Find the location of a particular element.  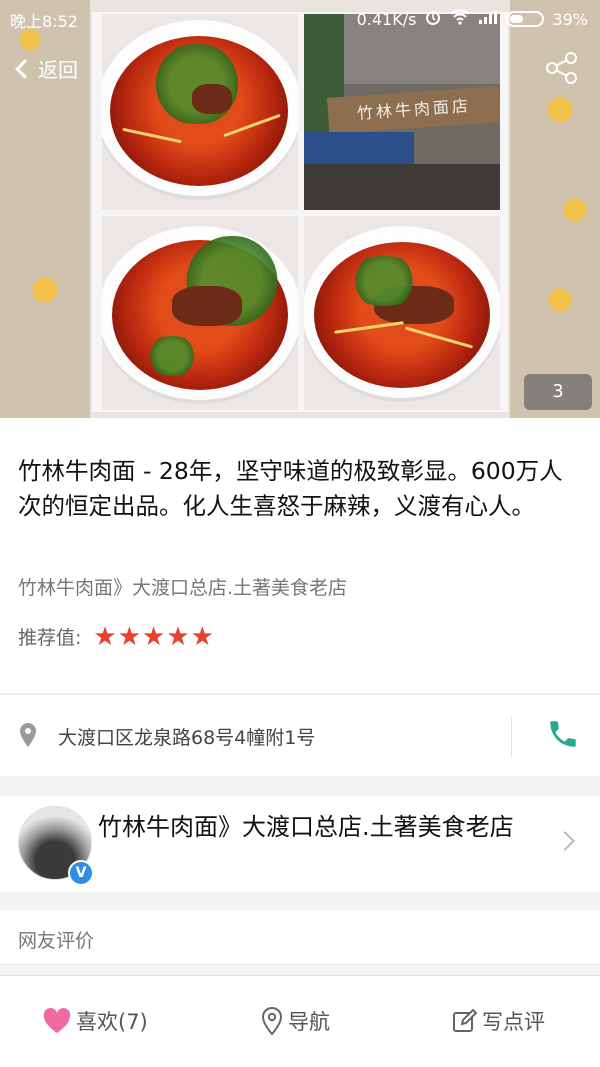

listing-subtitle: 竹林牛肉面》大渡口总店.土著美食老店 is located at coordinates (183, 588).